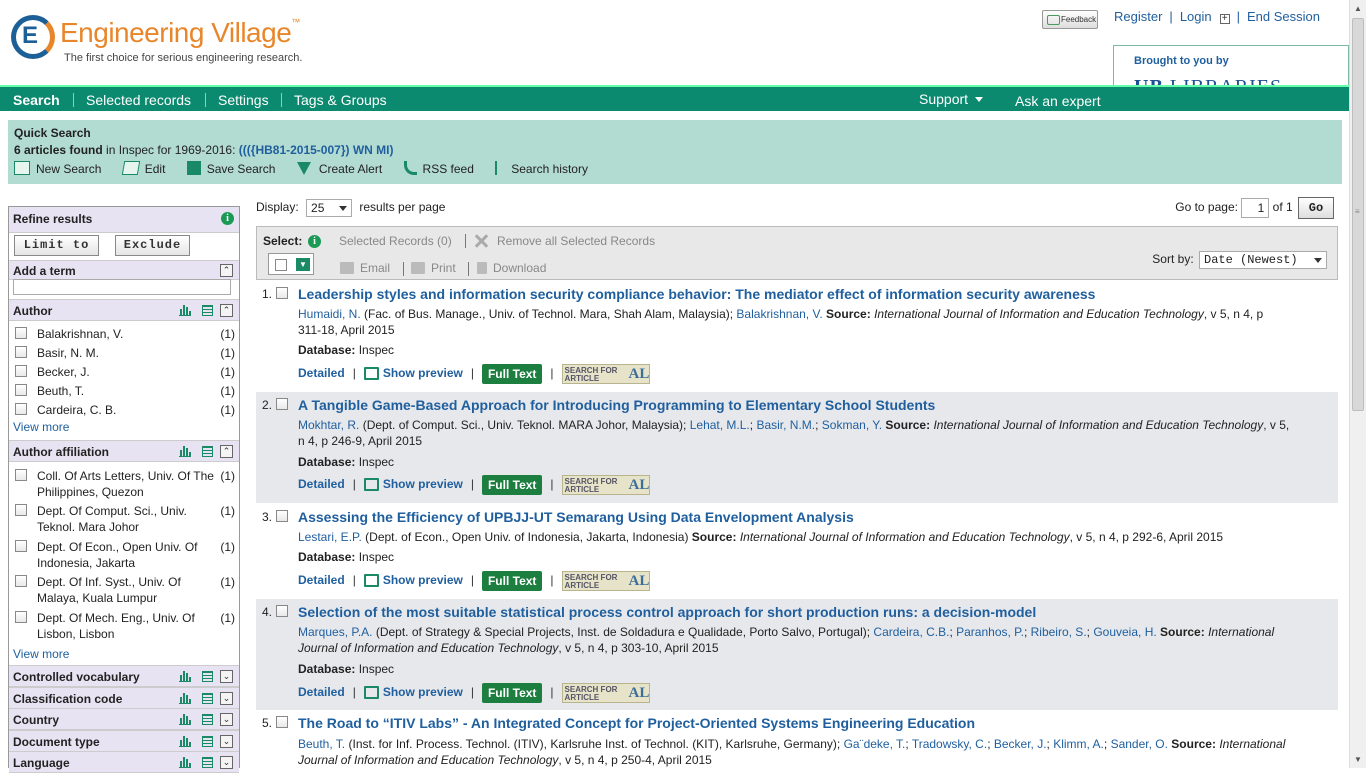 The width and height of the screenshot is (1366, 773). Describe the element at coordinates (395, 241) in the screenshot. I see `selected-records-link: Selected Records (0)` at that location.